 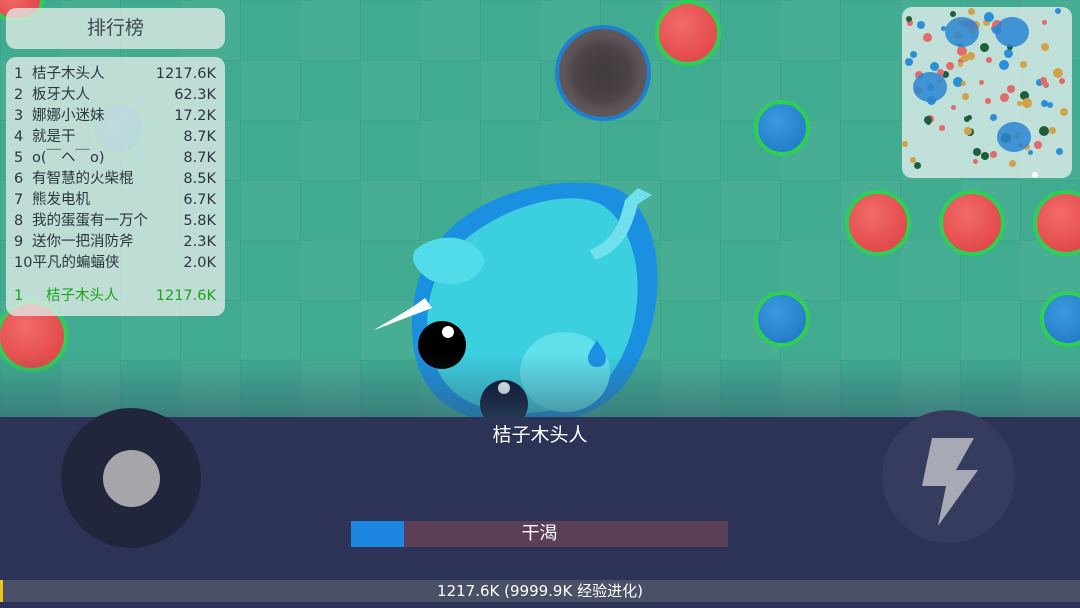 I want to click on lightning-bolt-icon, so click(x=950, y=482).